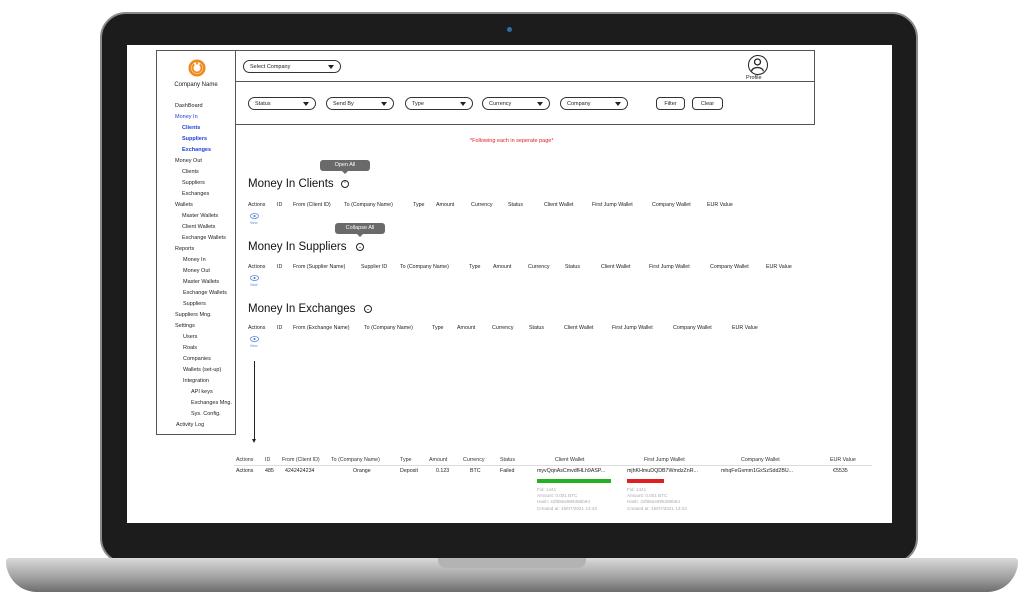 This screenshot has height=605, width=1024. I want to click on profile-avatar-icon, so click(758, 65).